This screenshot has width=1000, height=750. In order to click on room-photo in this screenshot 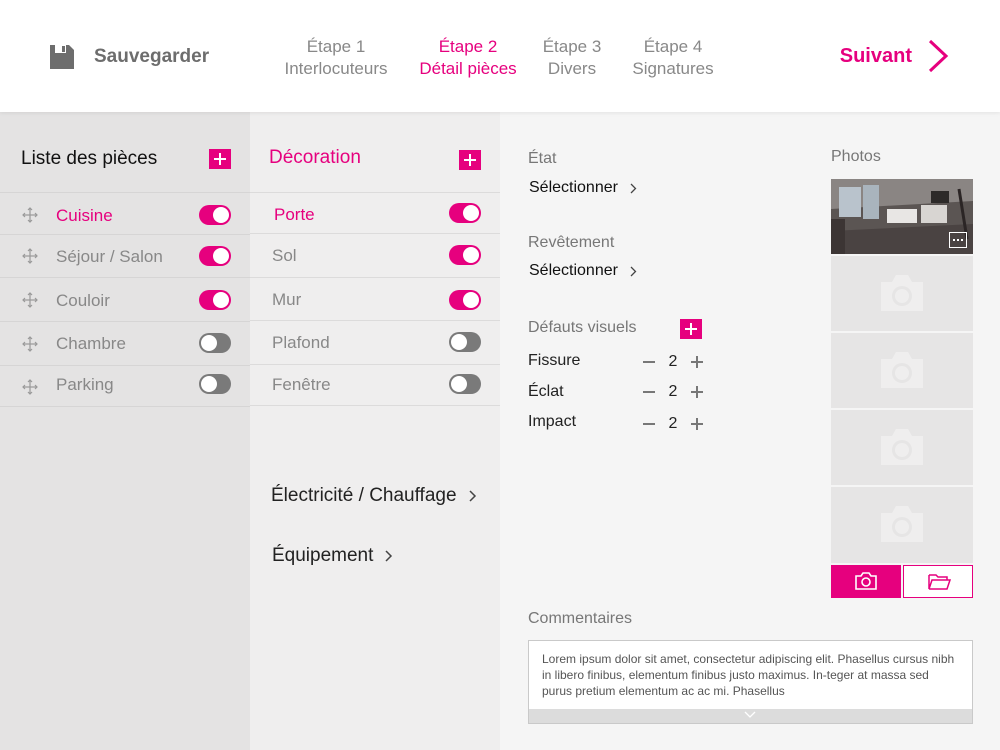, I will do `click(902, 216)`.